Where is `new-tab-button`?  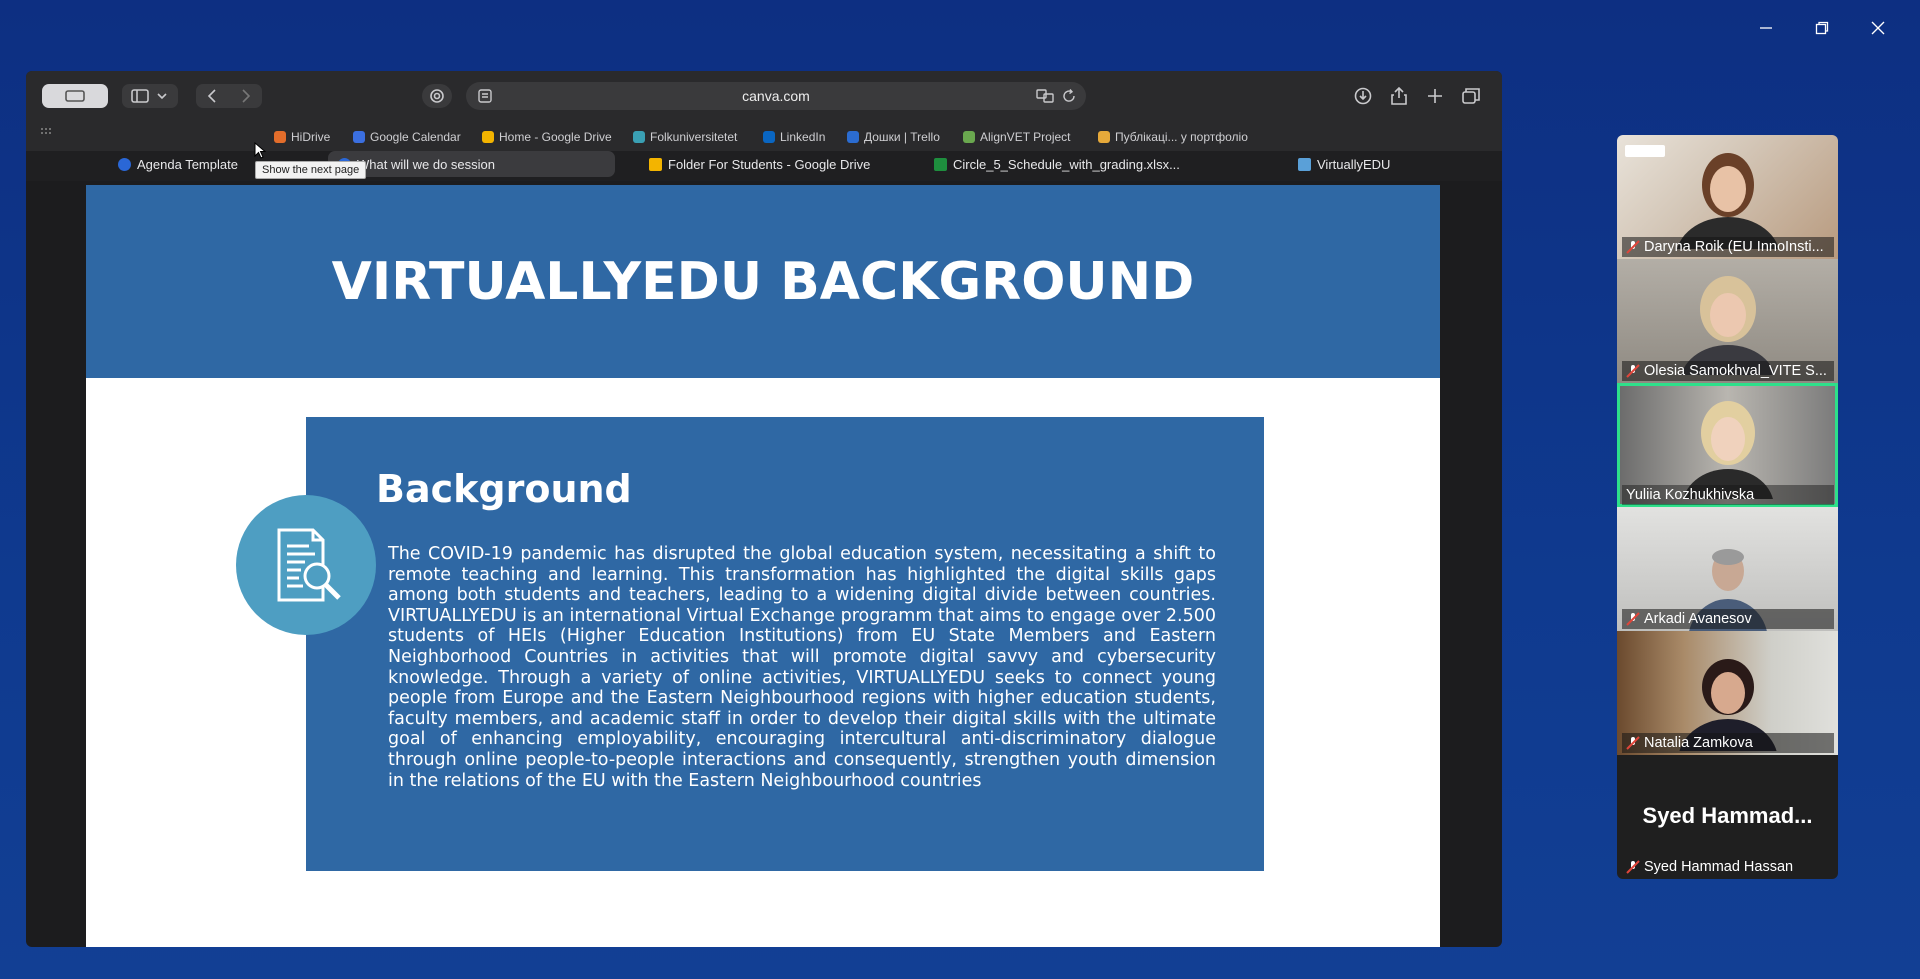
new-tab-button is located at coordinates (1435, 96).